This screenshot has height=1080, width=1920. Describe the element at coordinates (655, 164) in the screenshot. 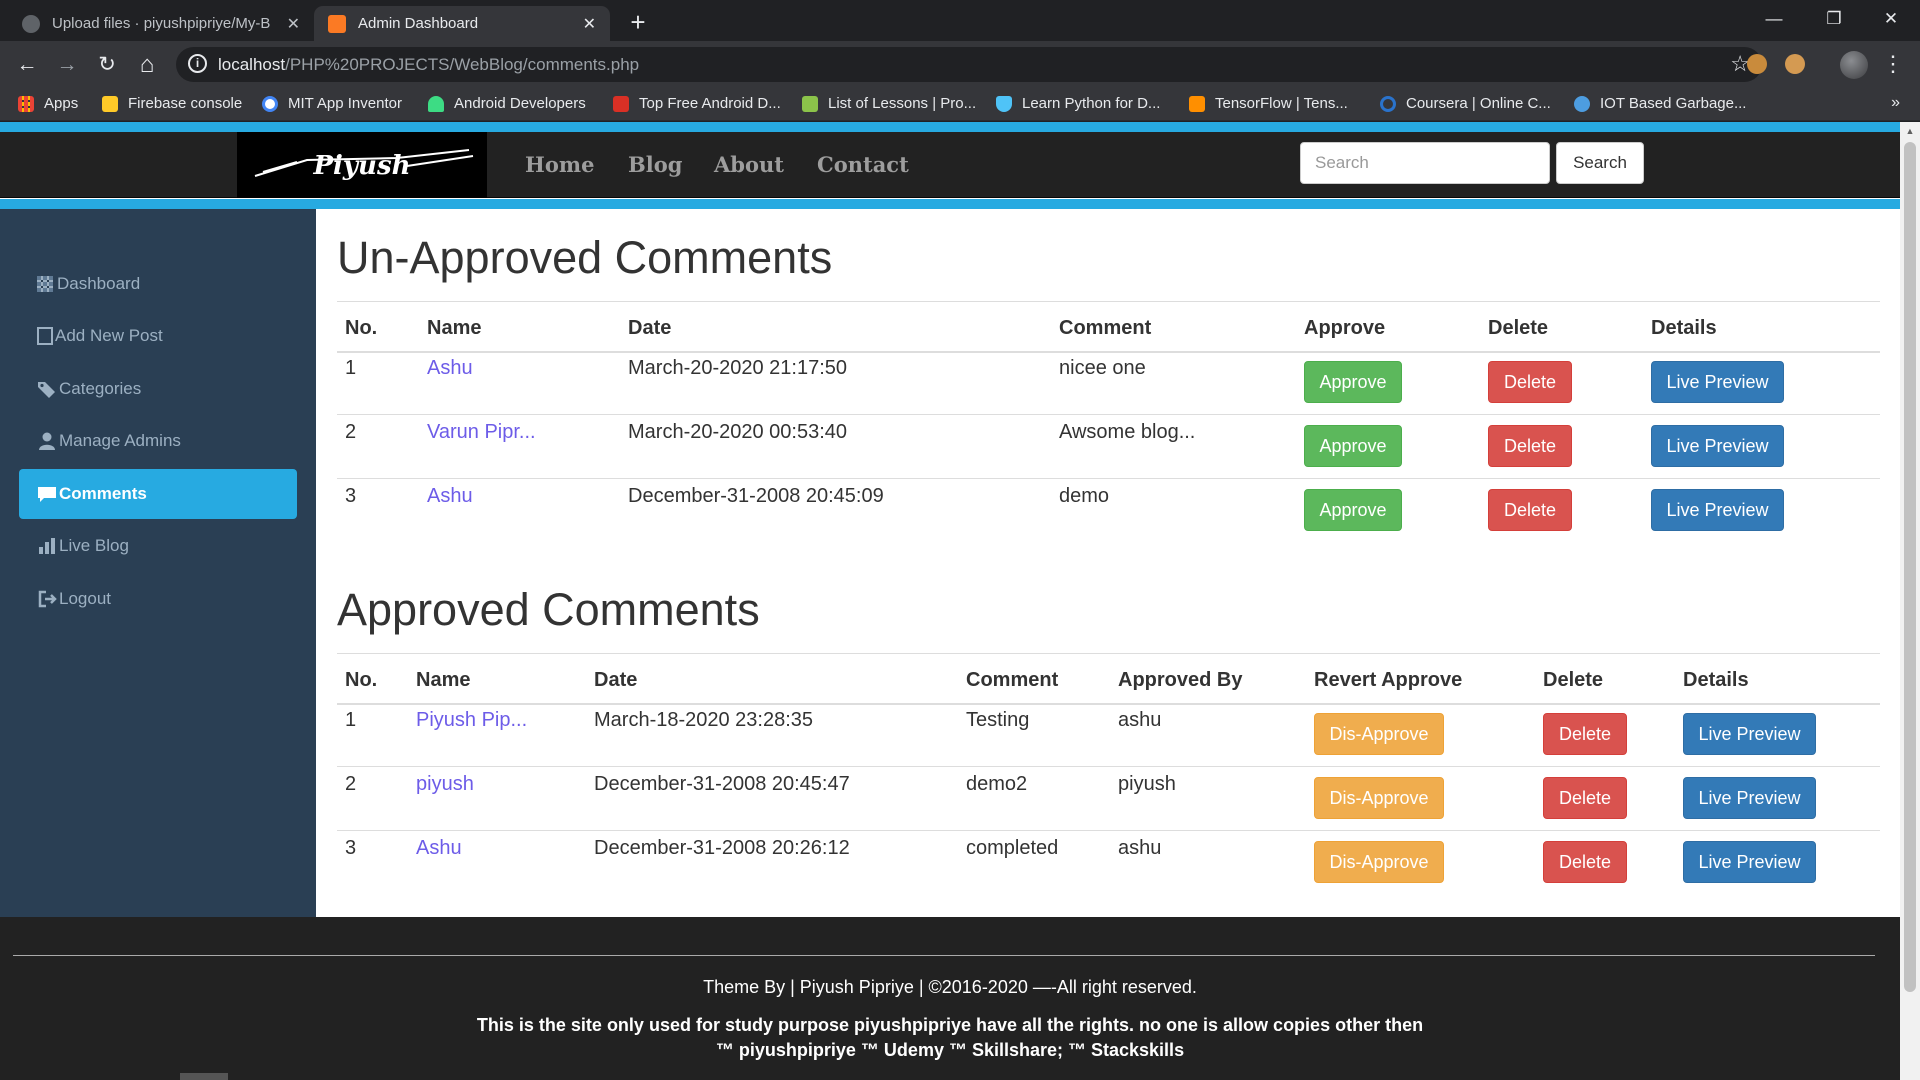

I see `nav-blog-link: Blog` at that location.